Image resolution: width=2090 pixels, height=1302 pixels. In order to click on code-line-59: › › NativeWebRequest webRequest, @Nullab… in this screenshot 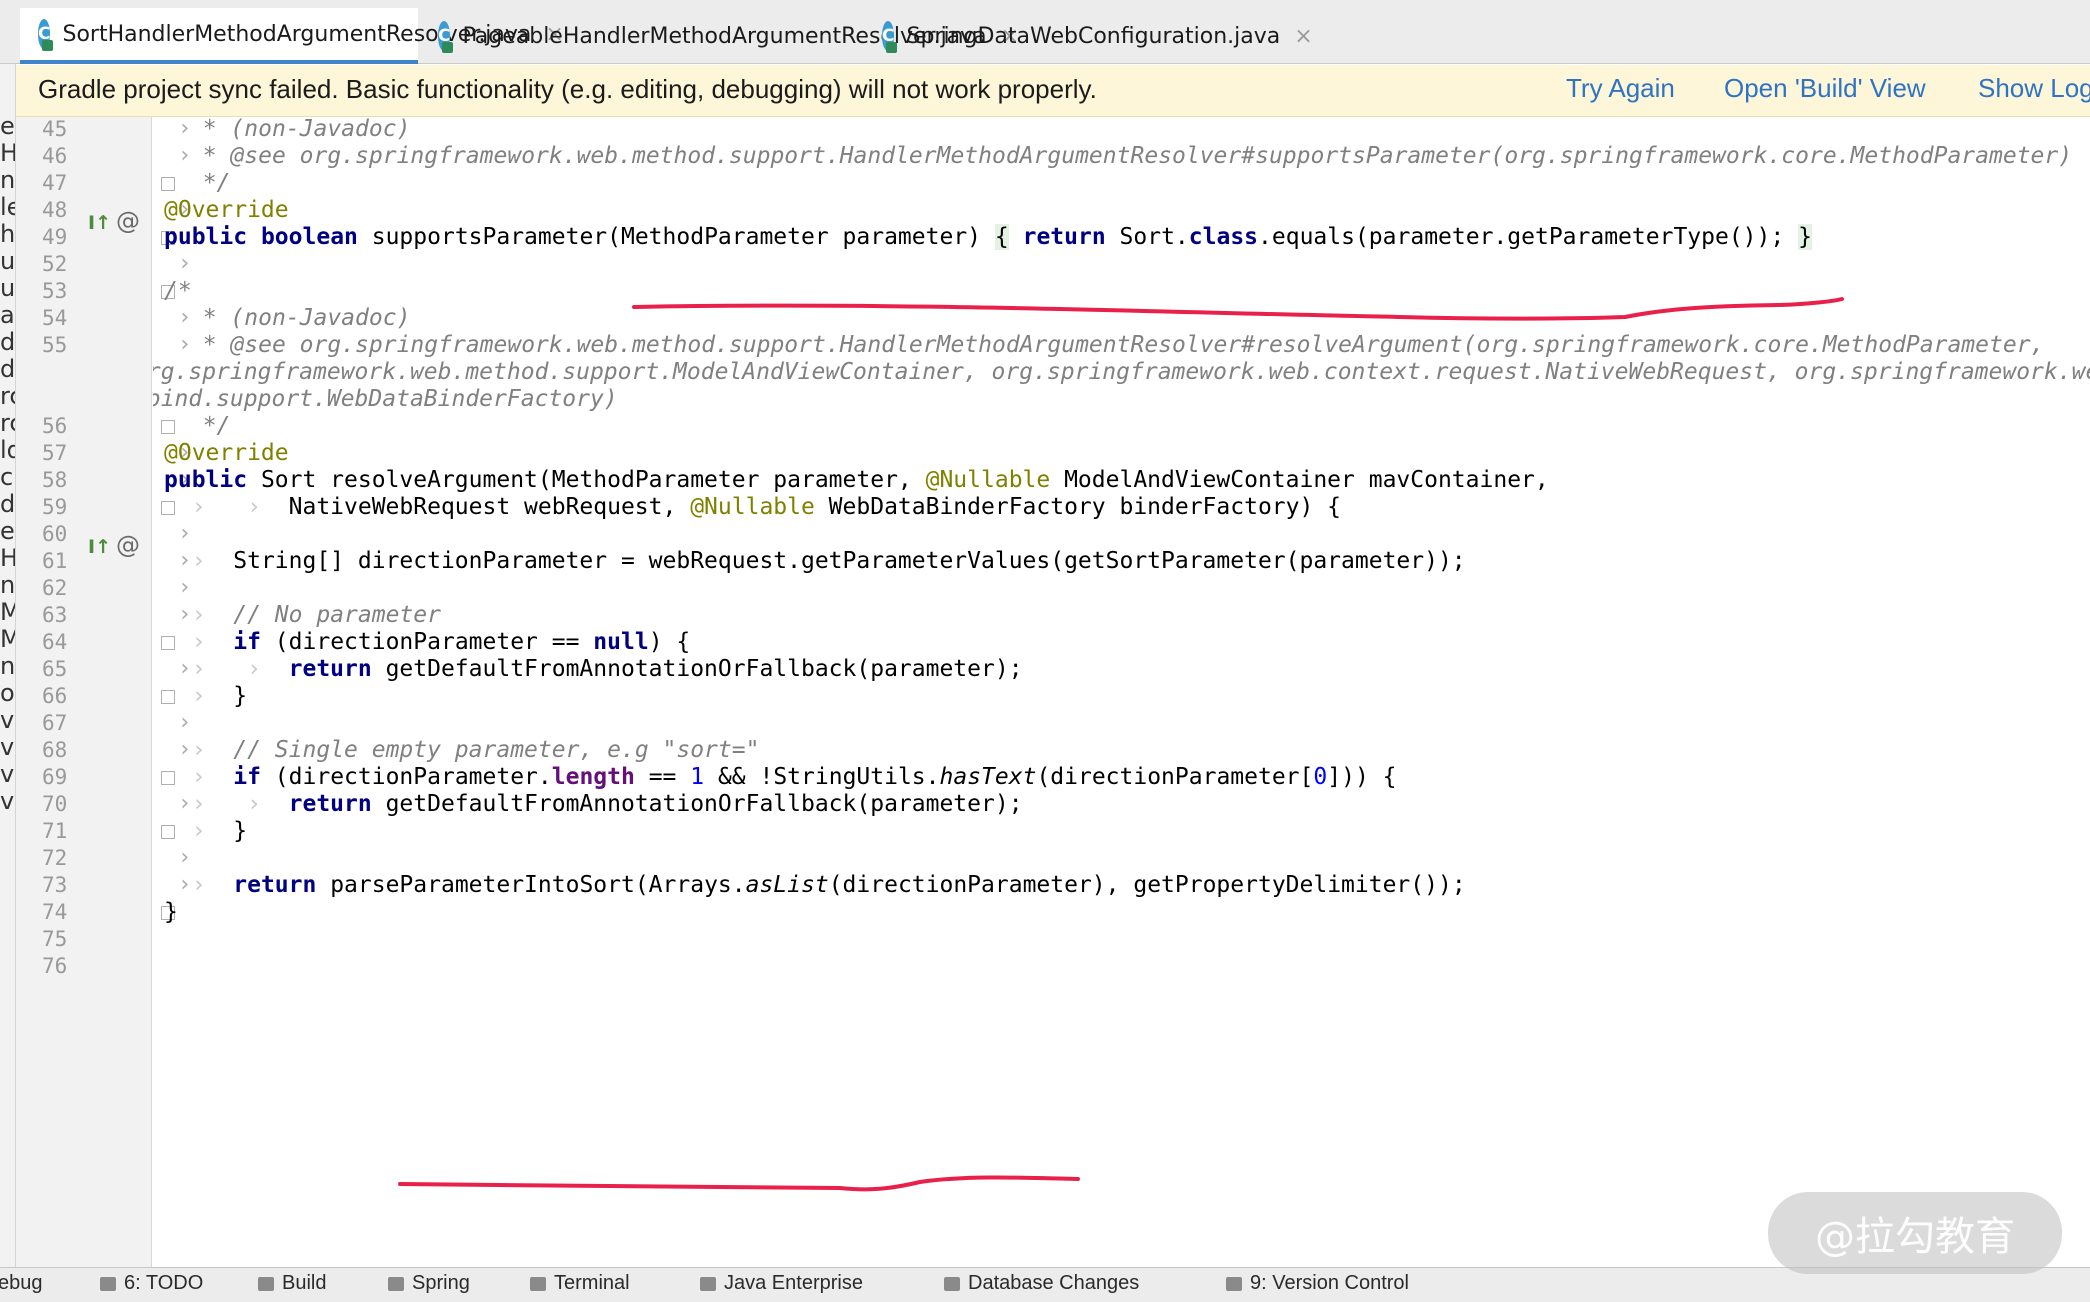, I will do `click(753, 507)`.